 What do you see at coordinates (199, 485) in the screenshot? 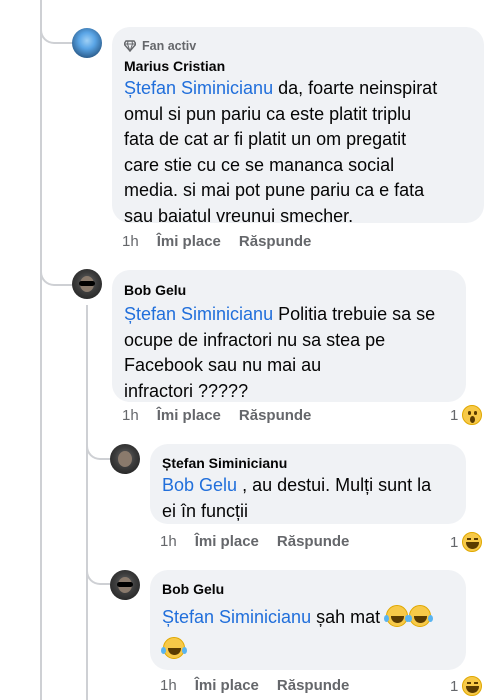
I see `mention-link: Bob Gelu` at bounding box center [199, 485].